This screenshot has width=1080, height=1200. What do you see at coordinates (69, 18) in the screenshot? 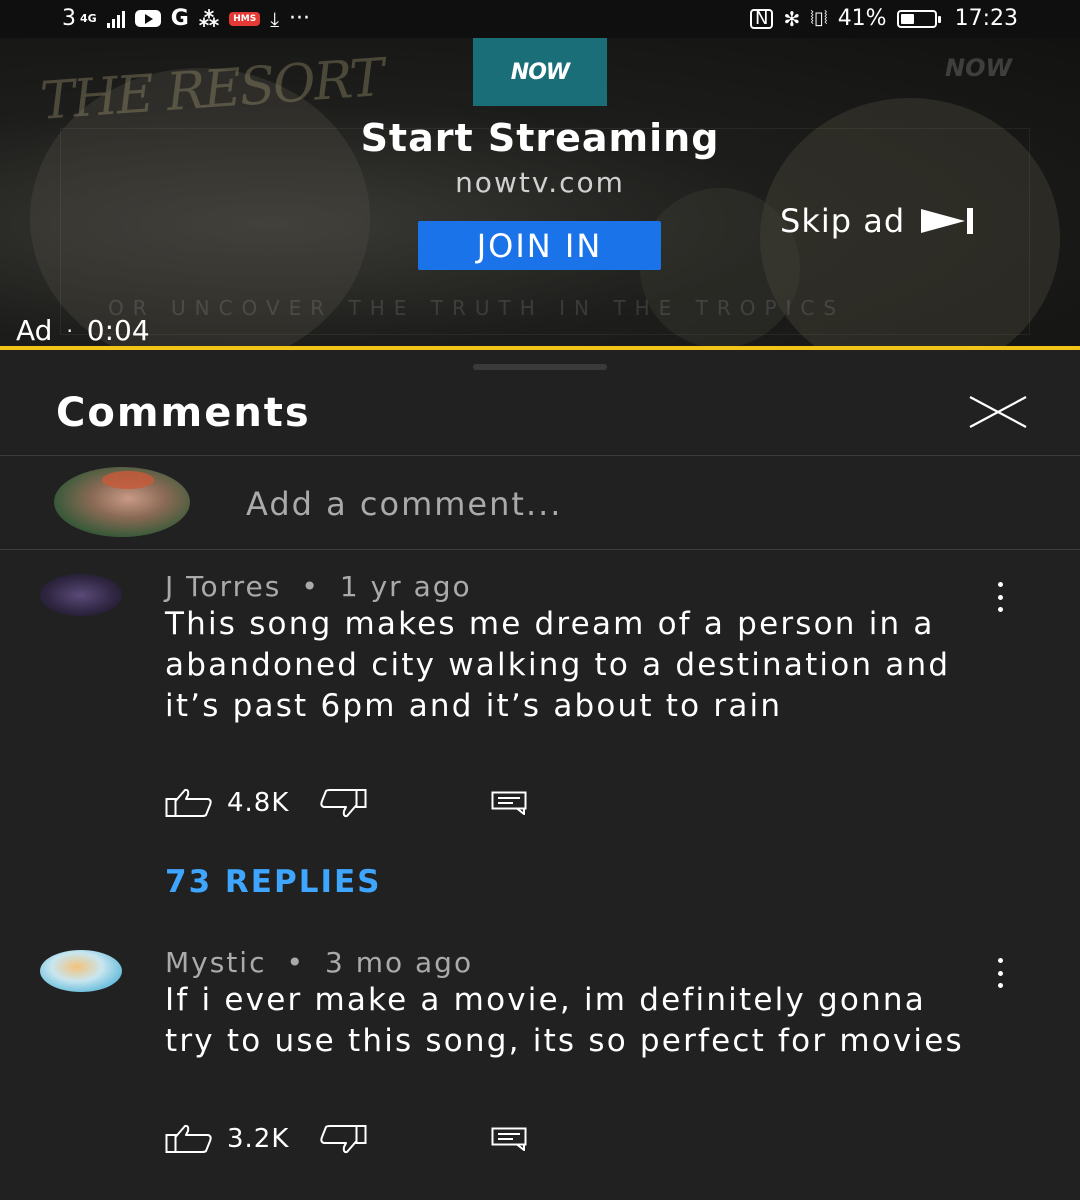
I see `sim-number: 3` at bounding box center [69, 18].